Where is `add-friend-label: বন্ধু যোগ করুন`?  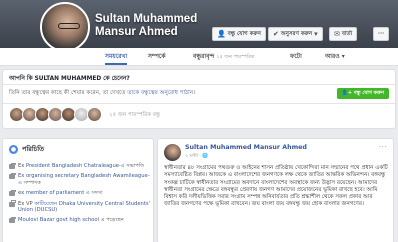
add-friend-label: বন্ধু যোগ করুন is located at coordinates (244, 34).